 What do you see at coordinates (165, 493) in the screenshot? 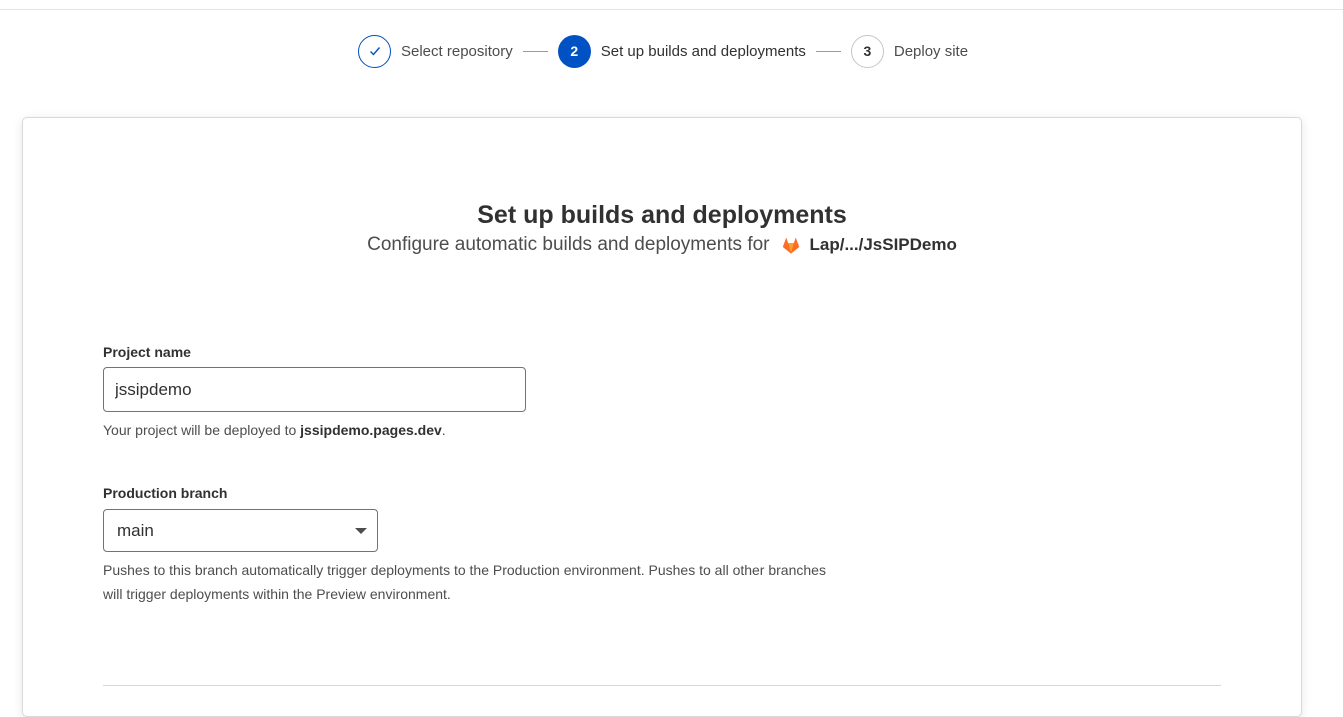
I see `production-branch-label: Production branch` at bounding box center [165, 493].